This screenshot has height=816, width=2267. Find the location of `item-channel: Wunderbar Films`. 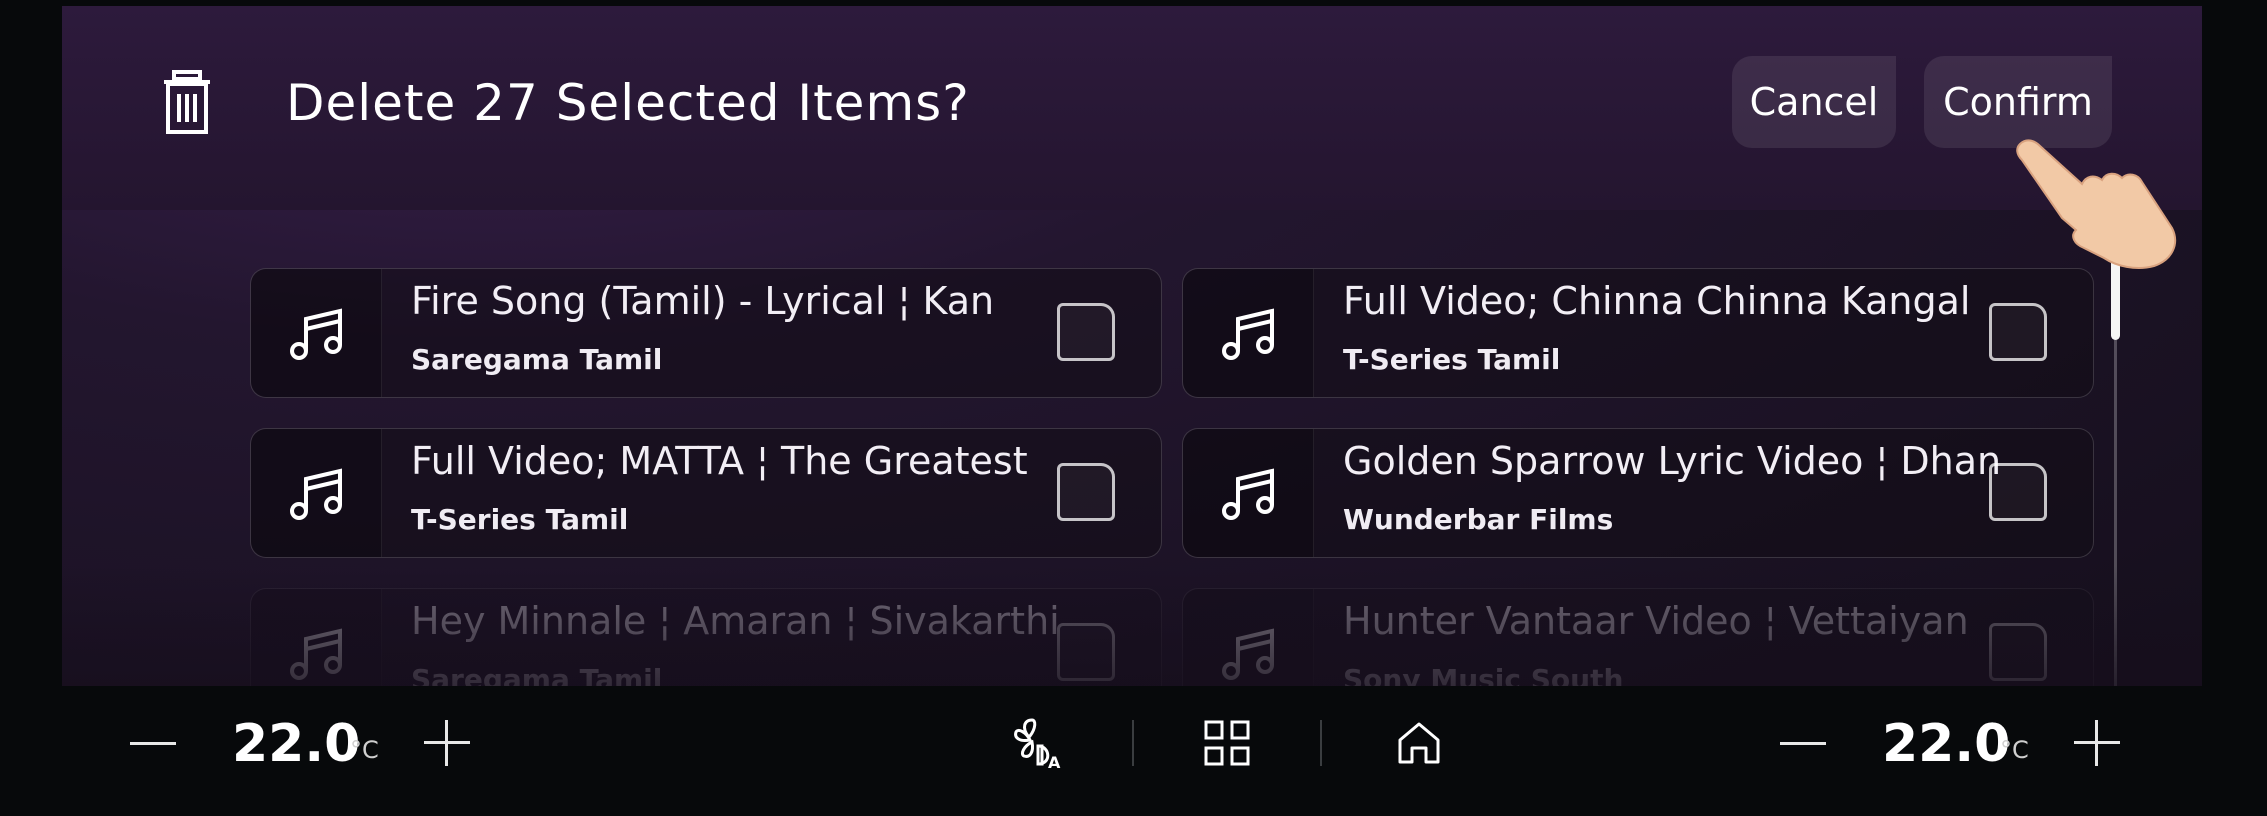

item-channel: Wunderbar Films is located at coordinates (1478, 519).